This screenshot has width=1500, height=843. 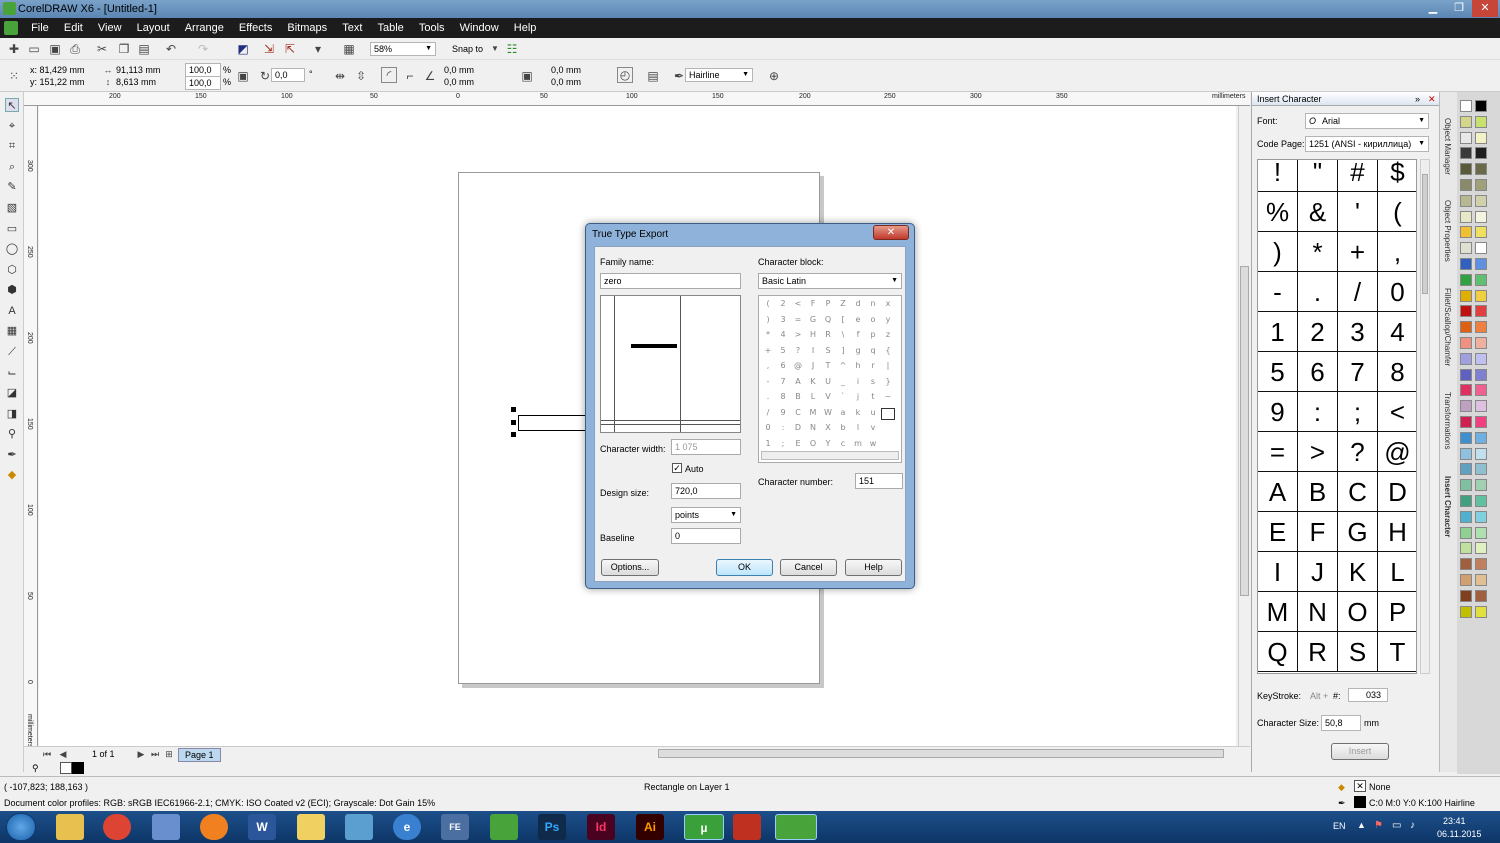 I want to click on character-cell: 0, so click(x=1397, y=292).